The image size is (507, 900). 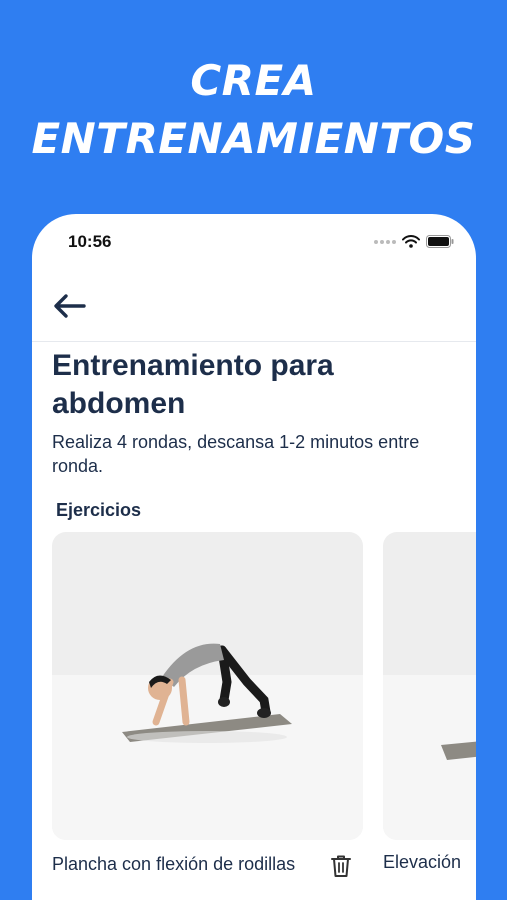 I want to click on battery-icon, so click(x=440, y=241).